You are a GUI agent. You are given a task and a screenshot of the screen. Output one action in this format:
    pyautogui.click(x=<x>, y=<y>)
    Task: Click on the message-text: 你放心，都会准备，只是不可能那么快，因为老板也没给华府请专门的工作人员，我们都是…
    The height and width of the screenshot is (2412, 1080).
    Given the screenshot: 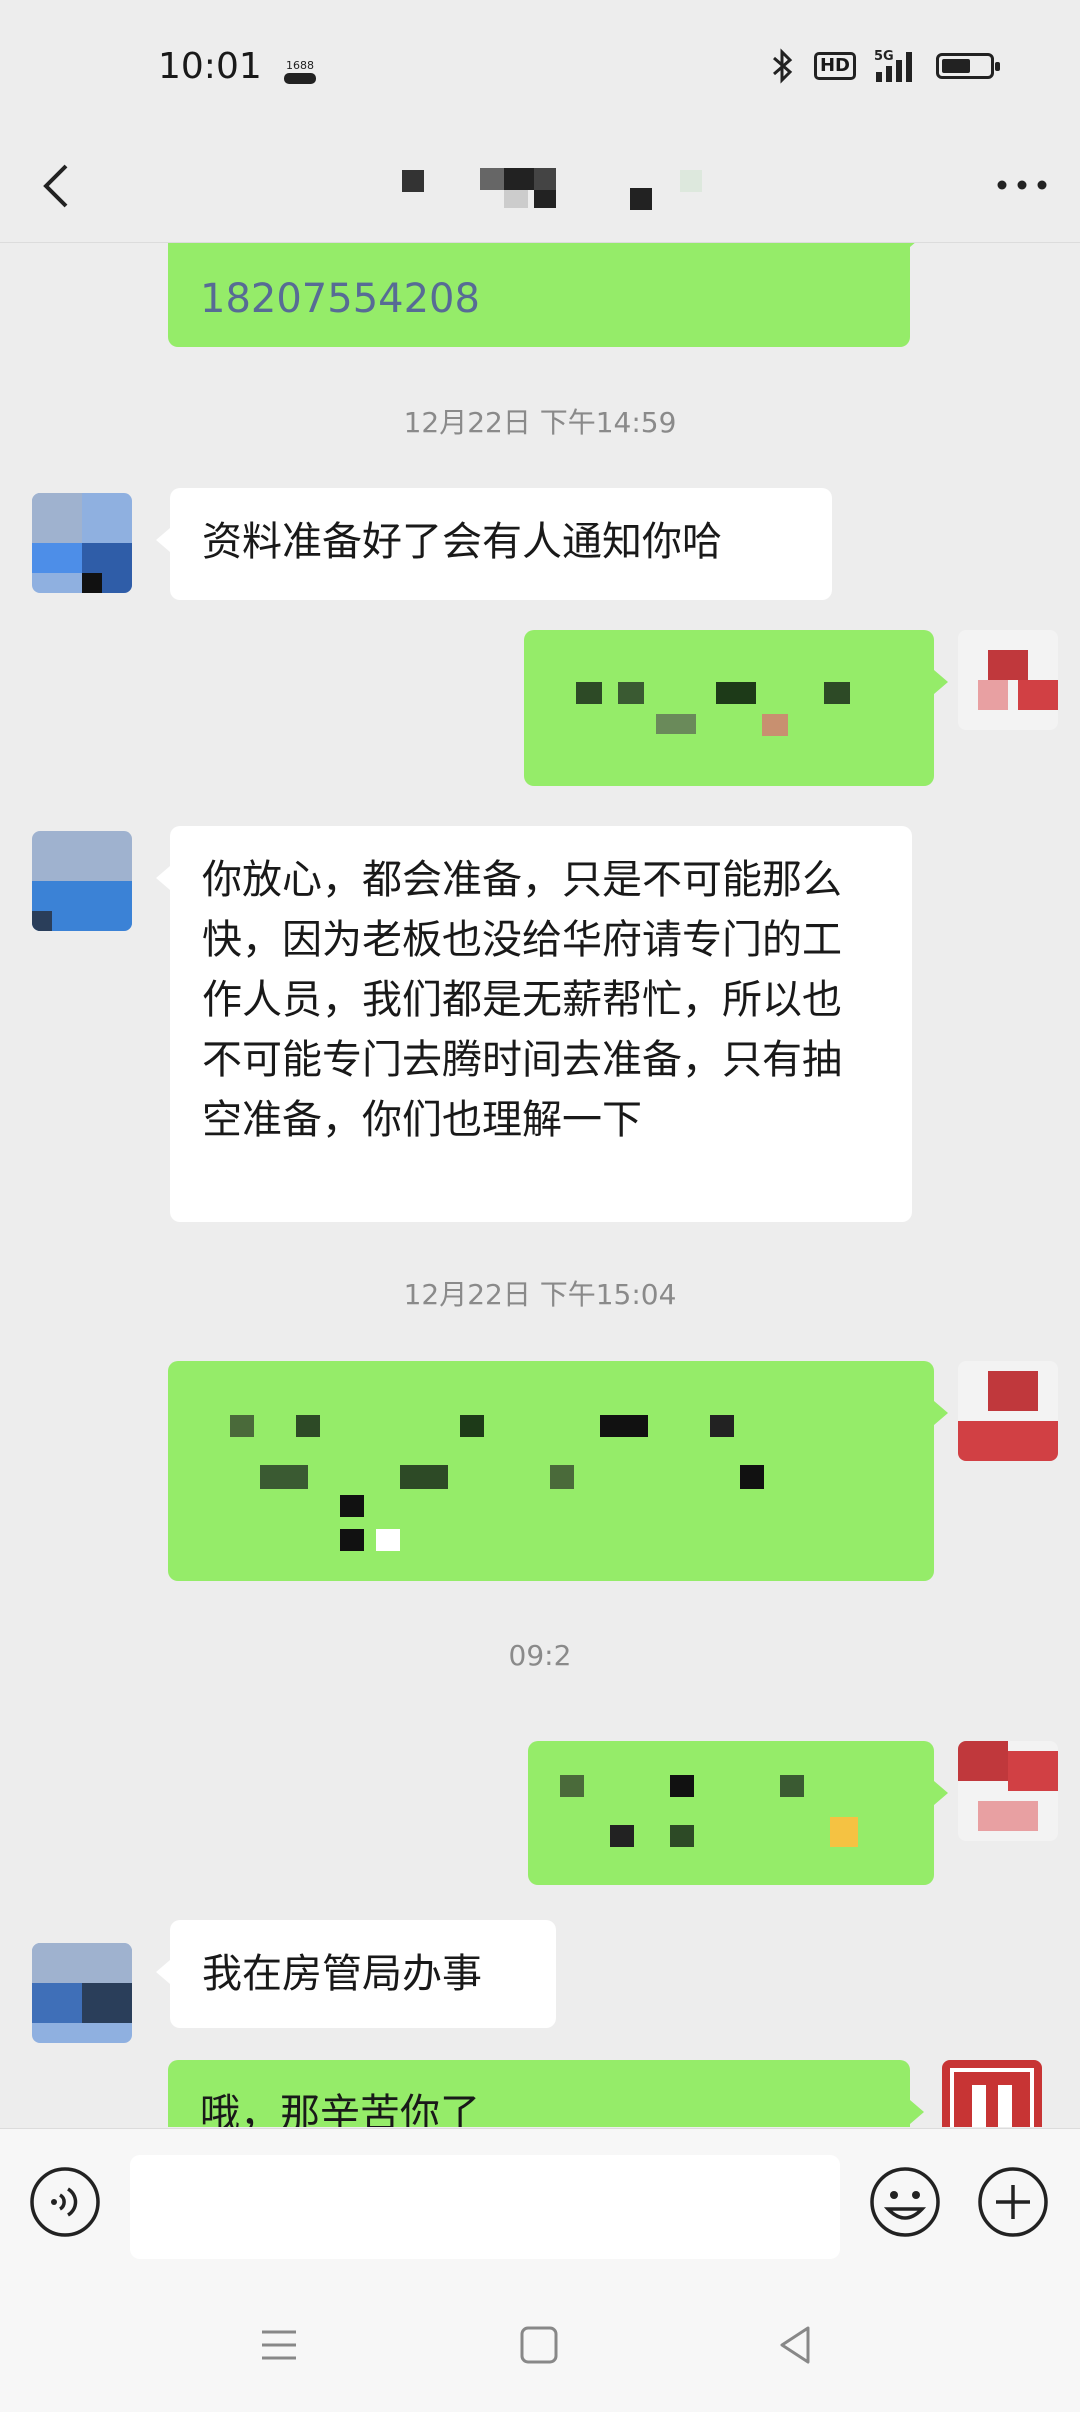 What is the action you would take?
    pyautogui.click(x=522, y=1000)
    